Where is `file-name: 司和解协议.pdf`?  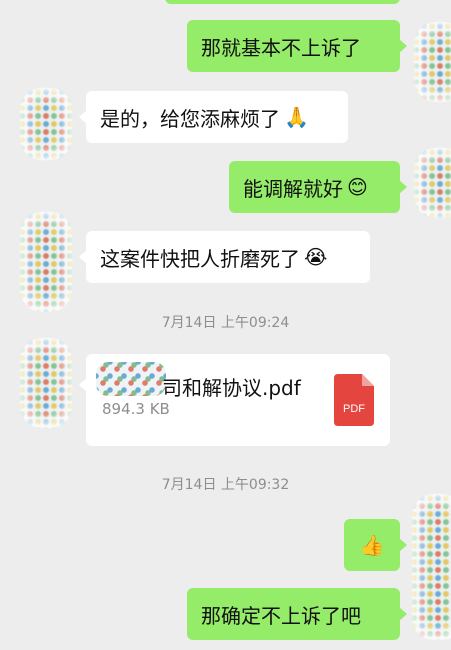 file-name: 司和解协议.pdf is located at coordinates (231, 388).